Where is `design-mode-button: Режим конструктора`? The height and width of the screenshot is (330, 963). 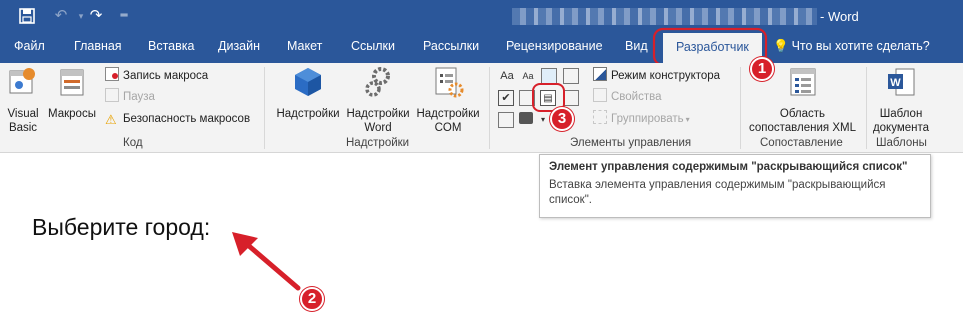
design-mode-button: Режим конструктора is located at coordinates (656, 76).